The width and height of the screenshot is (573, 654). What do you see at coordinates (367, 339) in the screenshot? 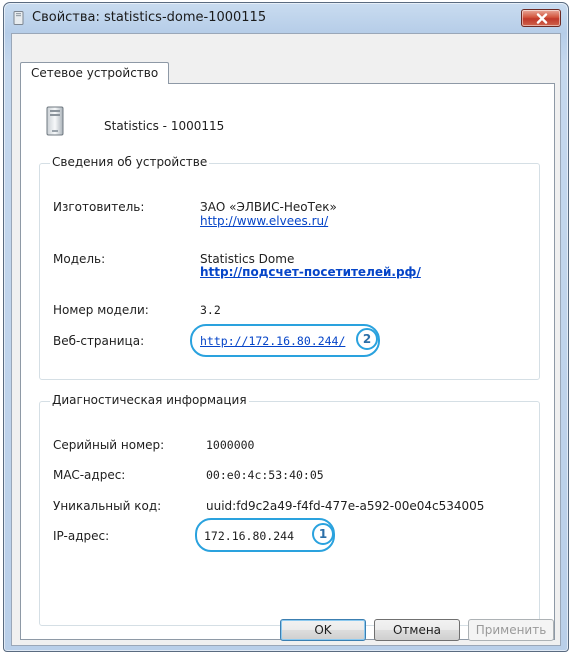
I see `callout-badge-2: 2` at bounding box center [367, 339].